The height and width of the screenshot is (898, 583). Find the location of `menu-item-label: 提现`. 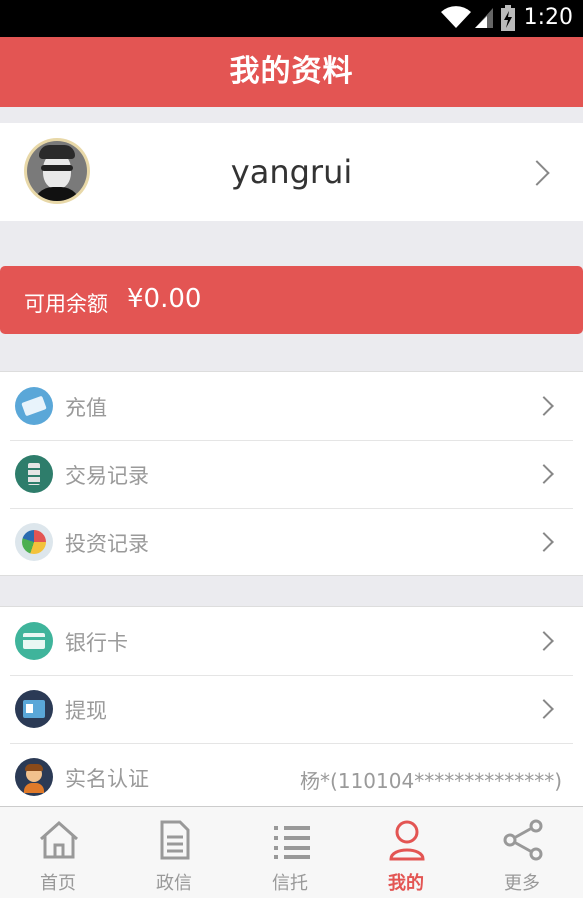

menu-item-label: 提现 is located at coordinates (86, 711).